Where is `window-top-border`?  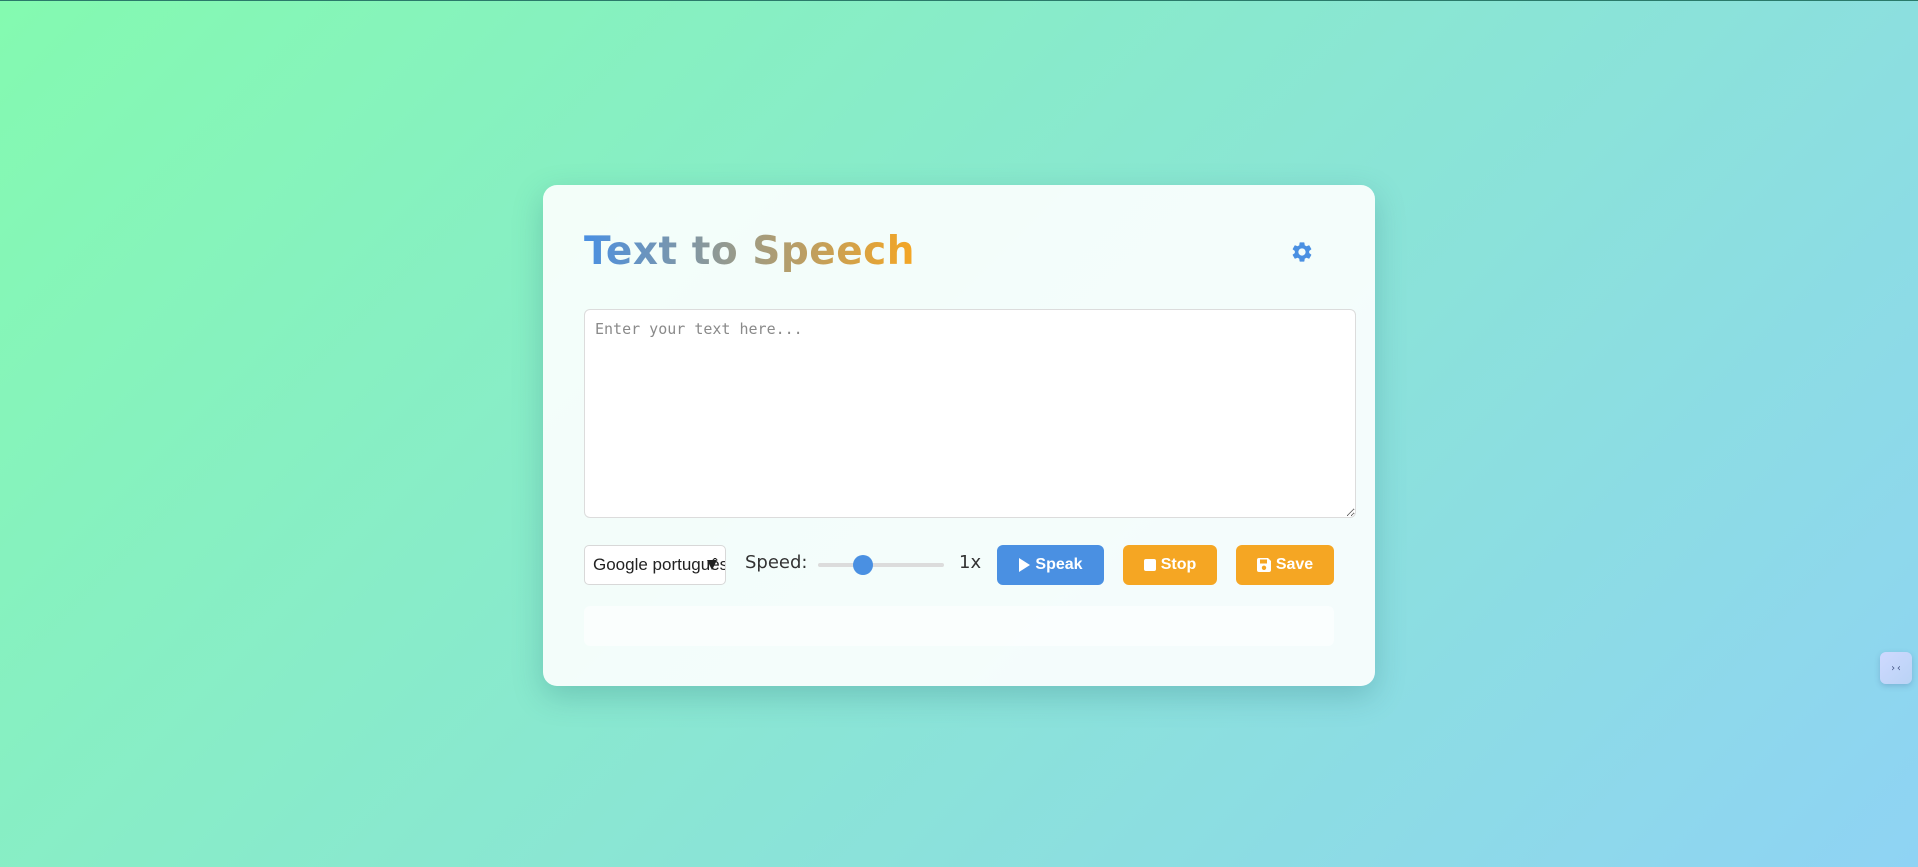
window-top-border is located at coordinates (959, 0).